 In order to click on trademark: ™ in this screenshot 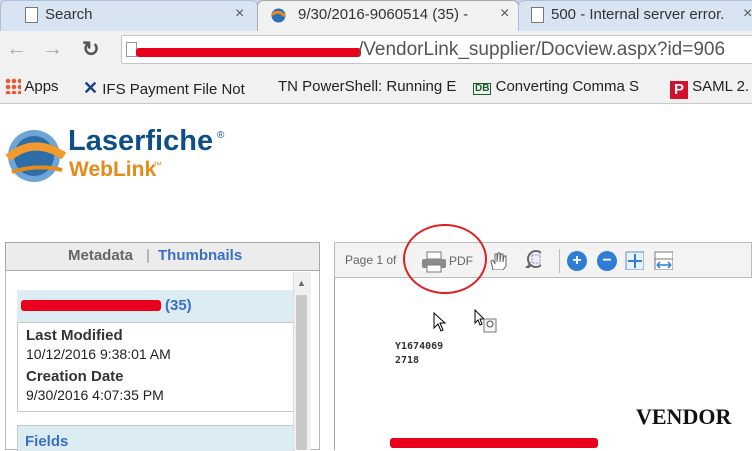, I will do `click(157, 165)`.